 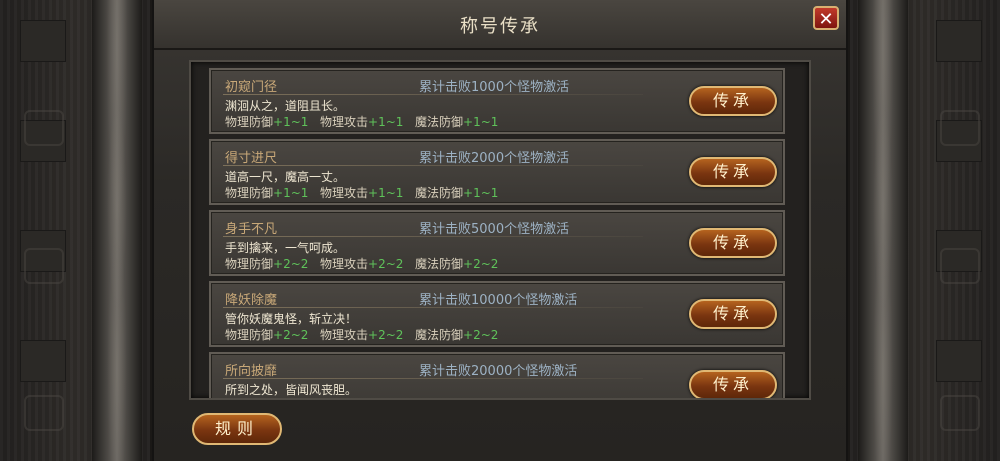 I want to click on title-condition: 累计击败10000个怪物激活, so click(x=498, y=300).